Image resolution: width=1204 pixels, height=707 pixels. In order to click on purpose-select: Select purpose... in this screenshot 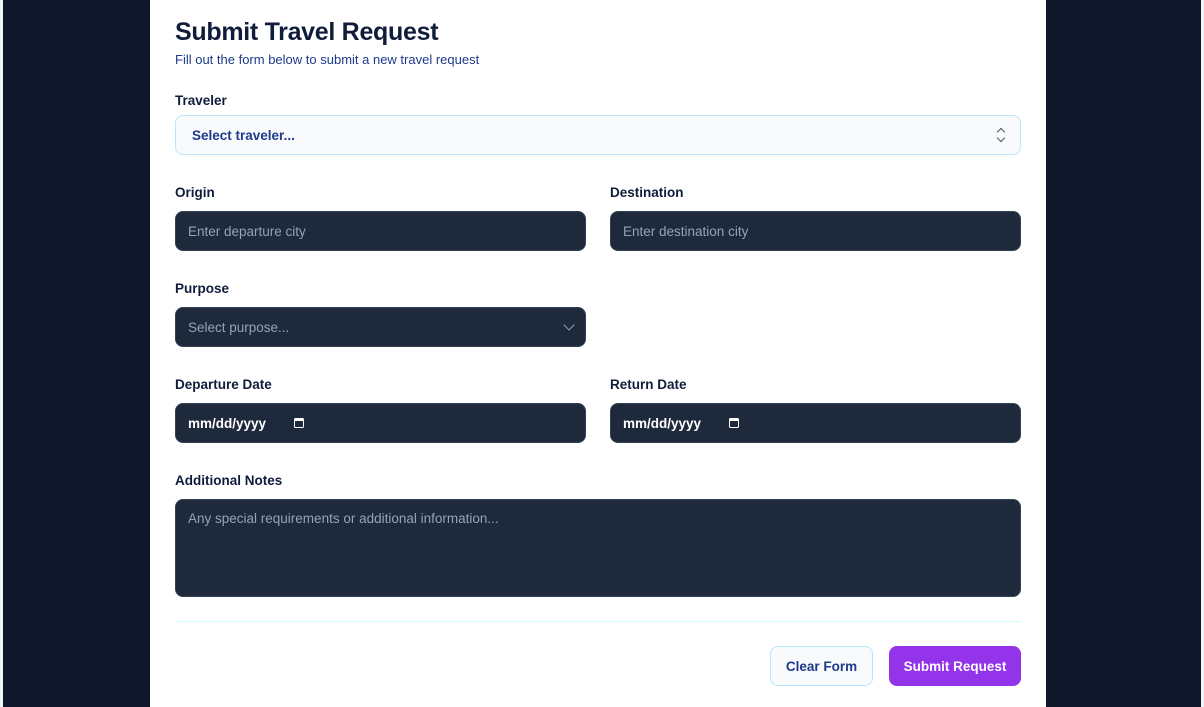, I will do `click(380, 327)`.